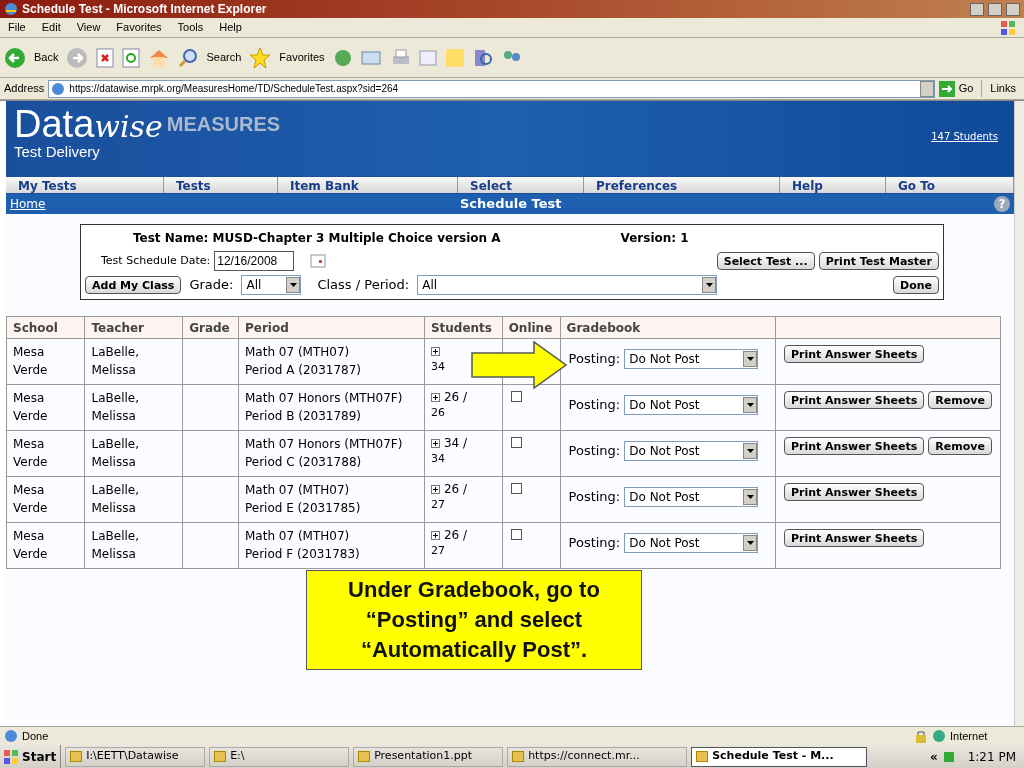  I want to click on logo-text: Datawise, so click(88, 124).